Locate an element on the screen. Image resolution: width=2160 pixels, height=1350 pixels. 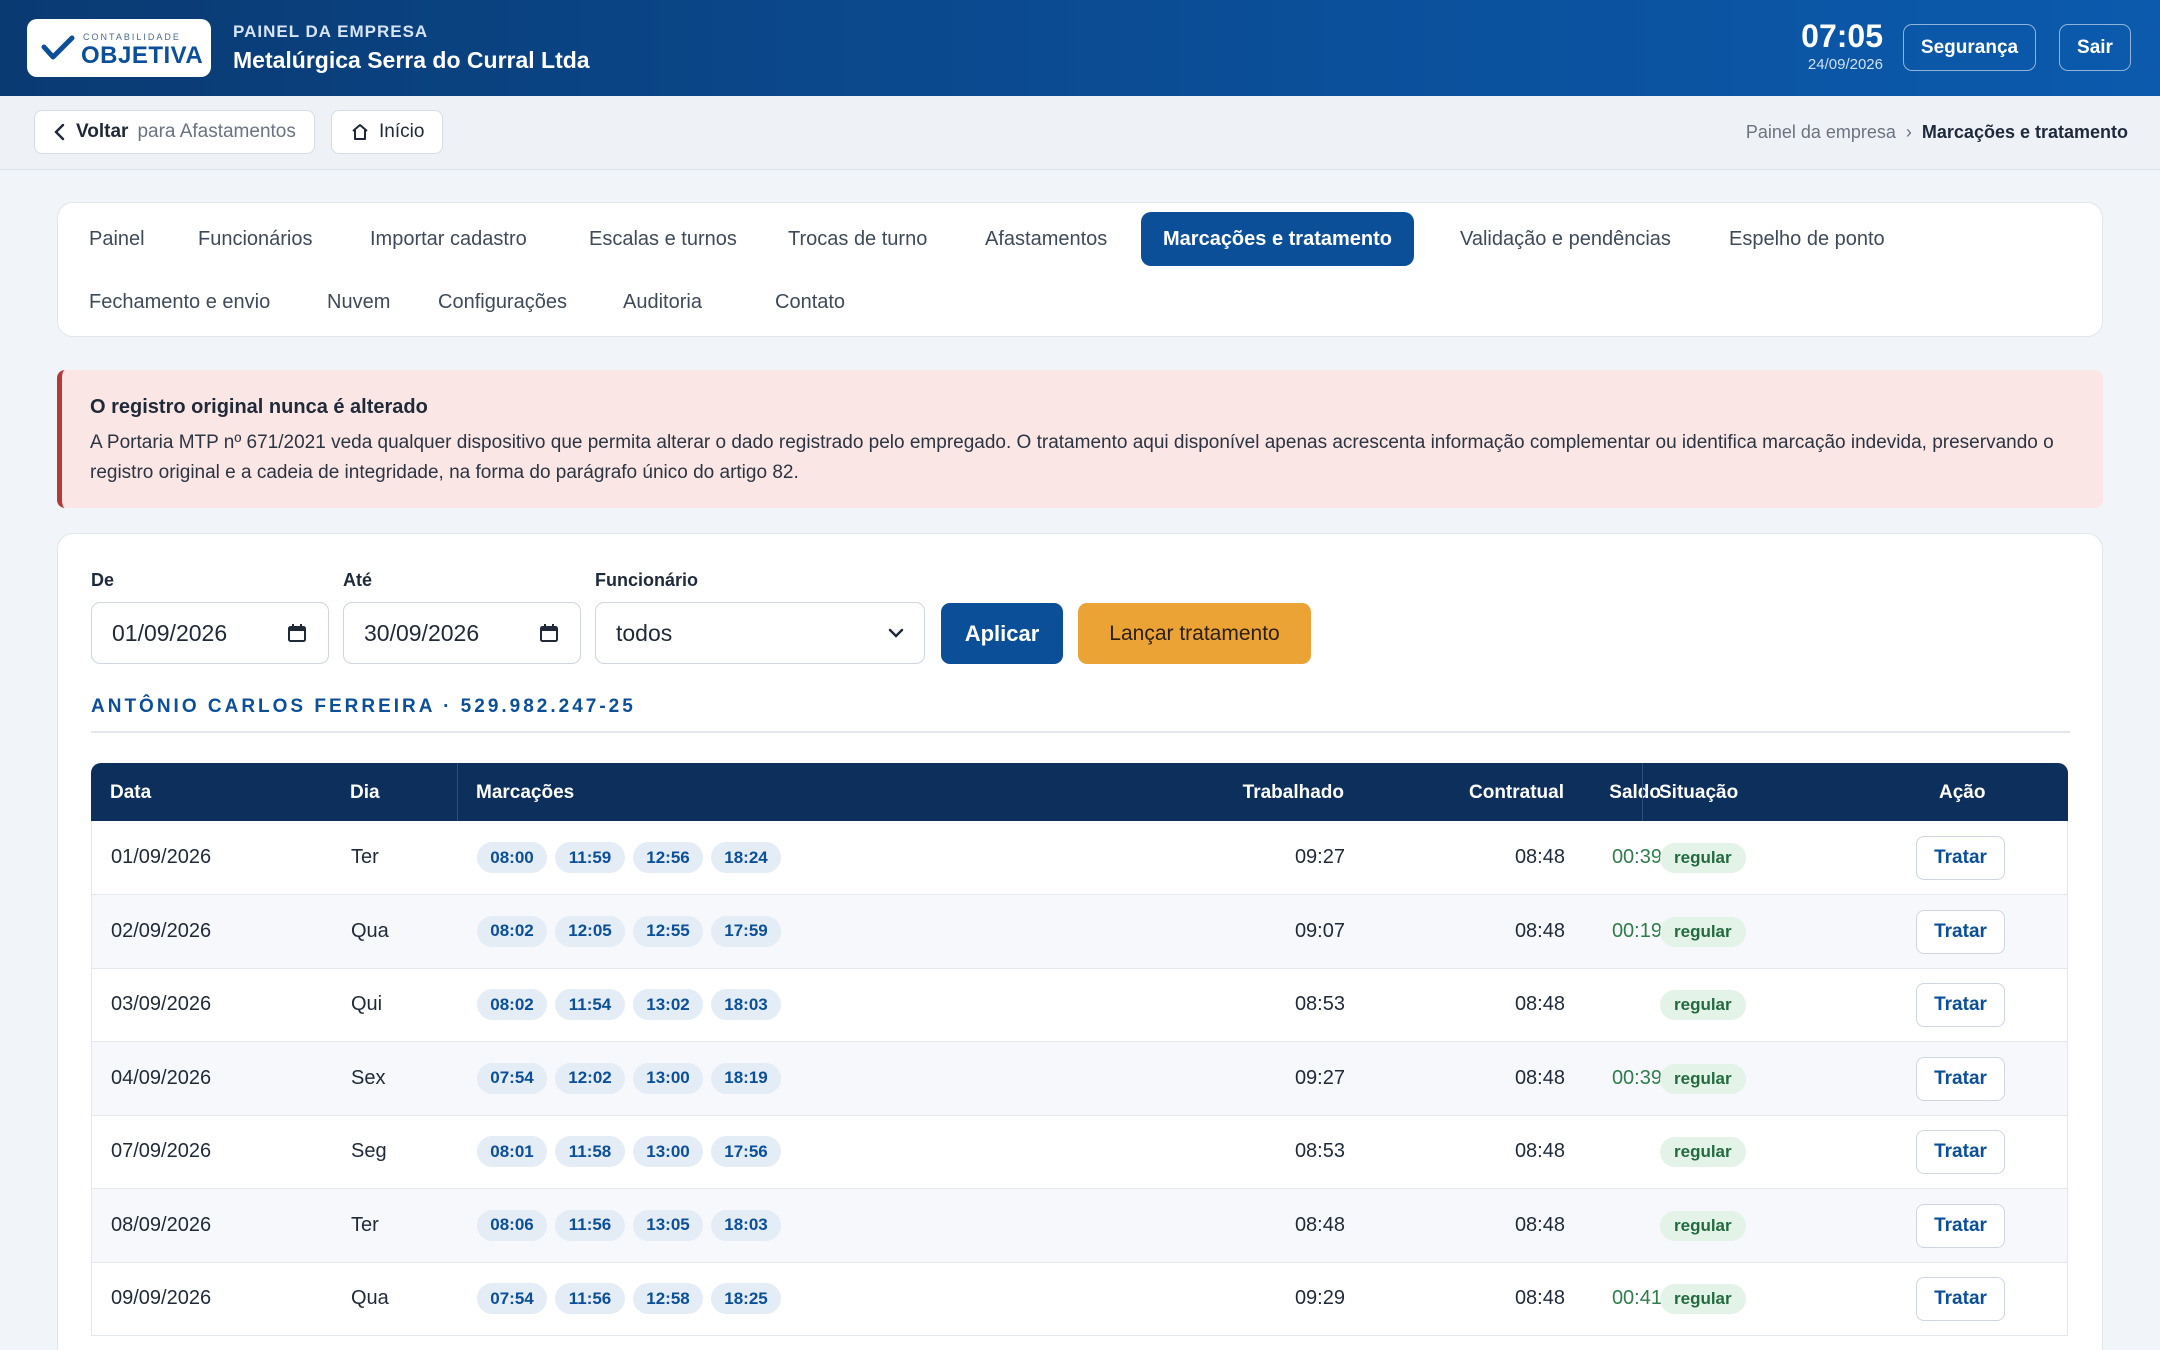
tab-nuvem: Nuvem is located at coordinates (358, 302).